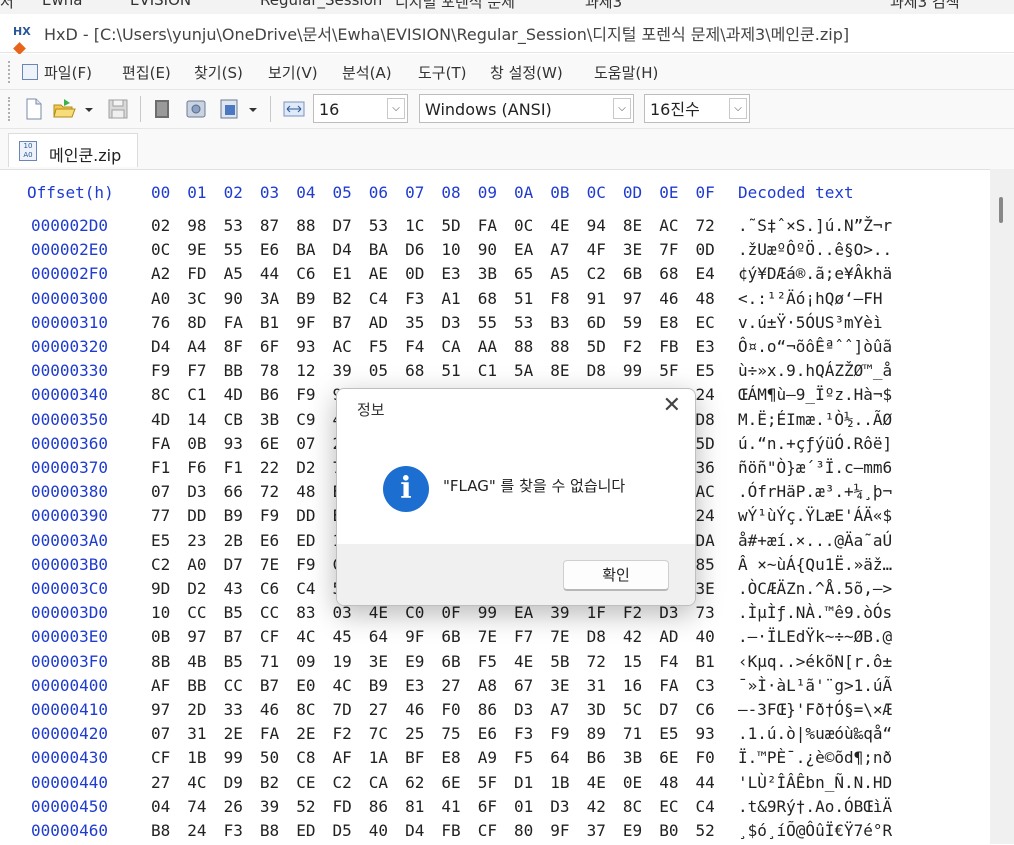 The image size is (1014, 845). What do you see at coordinates (414, 225) in the screenshot?
I see `hex-byte: 1C` at bounding box center [414, 225].